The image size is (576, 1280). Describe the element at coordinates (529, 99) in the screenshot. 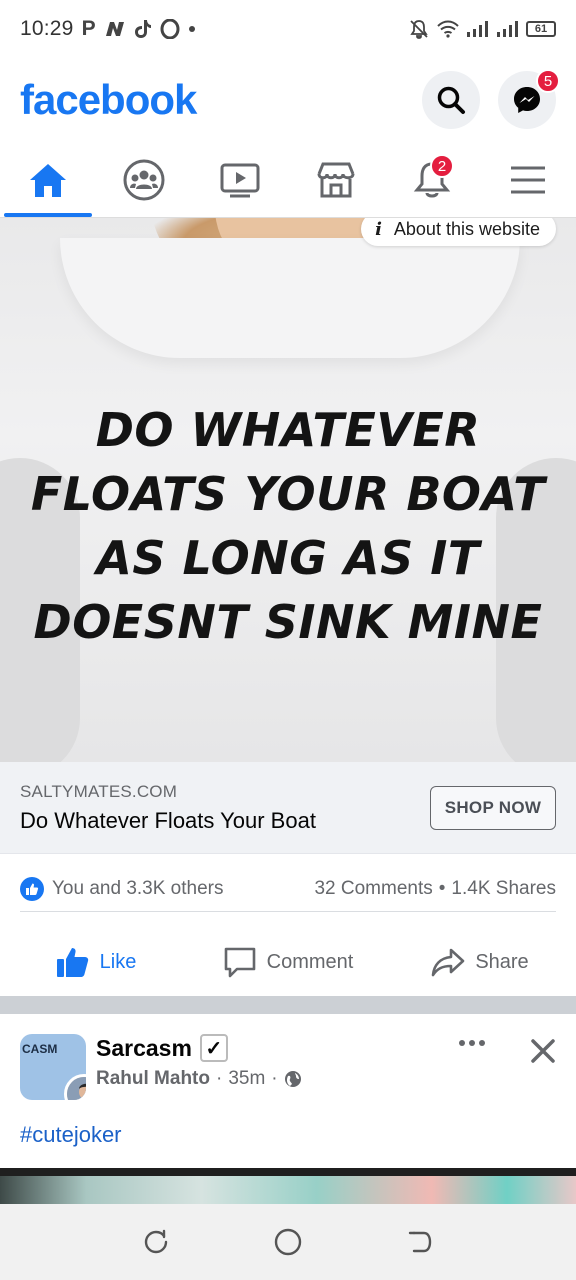

I see `messenger-button: 5` at that location.